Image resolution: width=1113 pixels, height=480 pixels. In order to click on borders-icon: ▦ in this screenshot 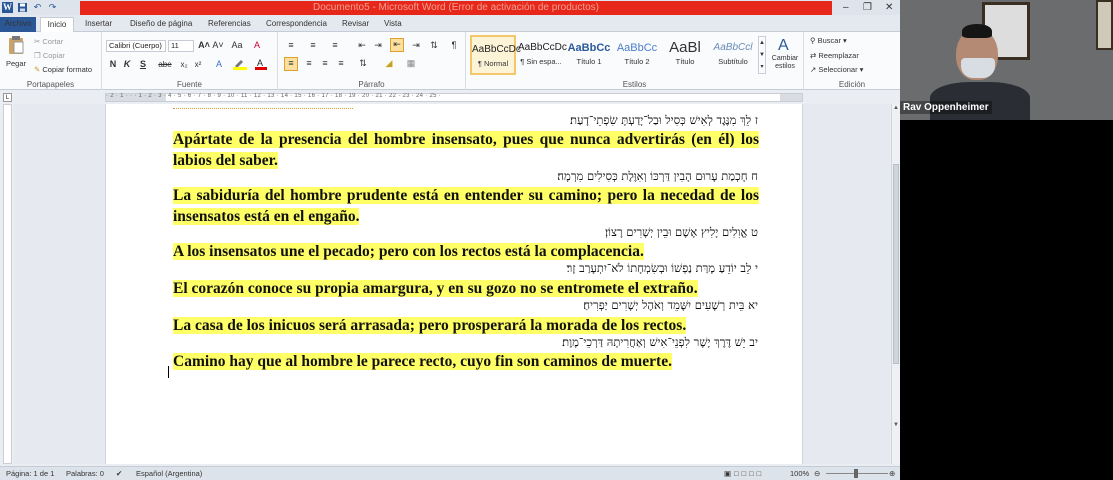, I will do `click(411, 63)`.